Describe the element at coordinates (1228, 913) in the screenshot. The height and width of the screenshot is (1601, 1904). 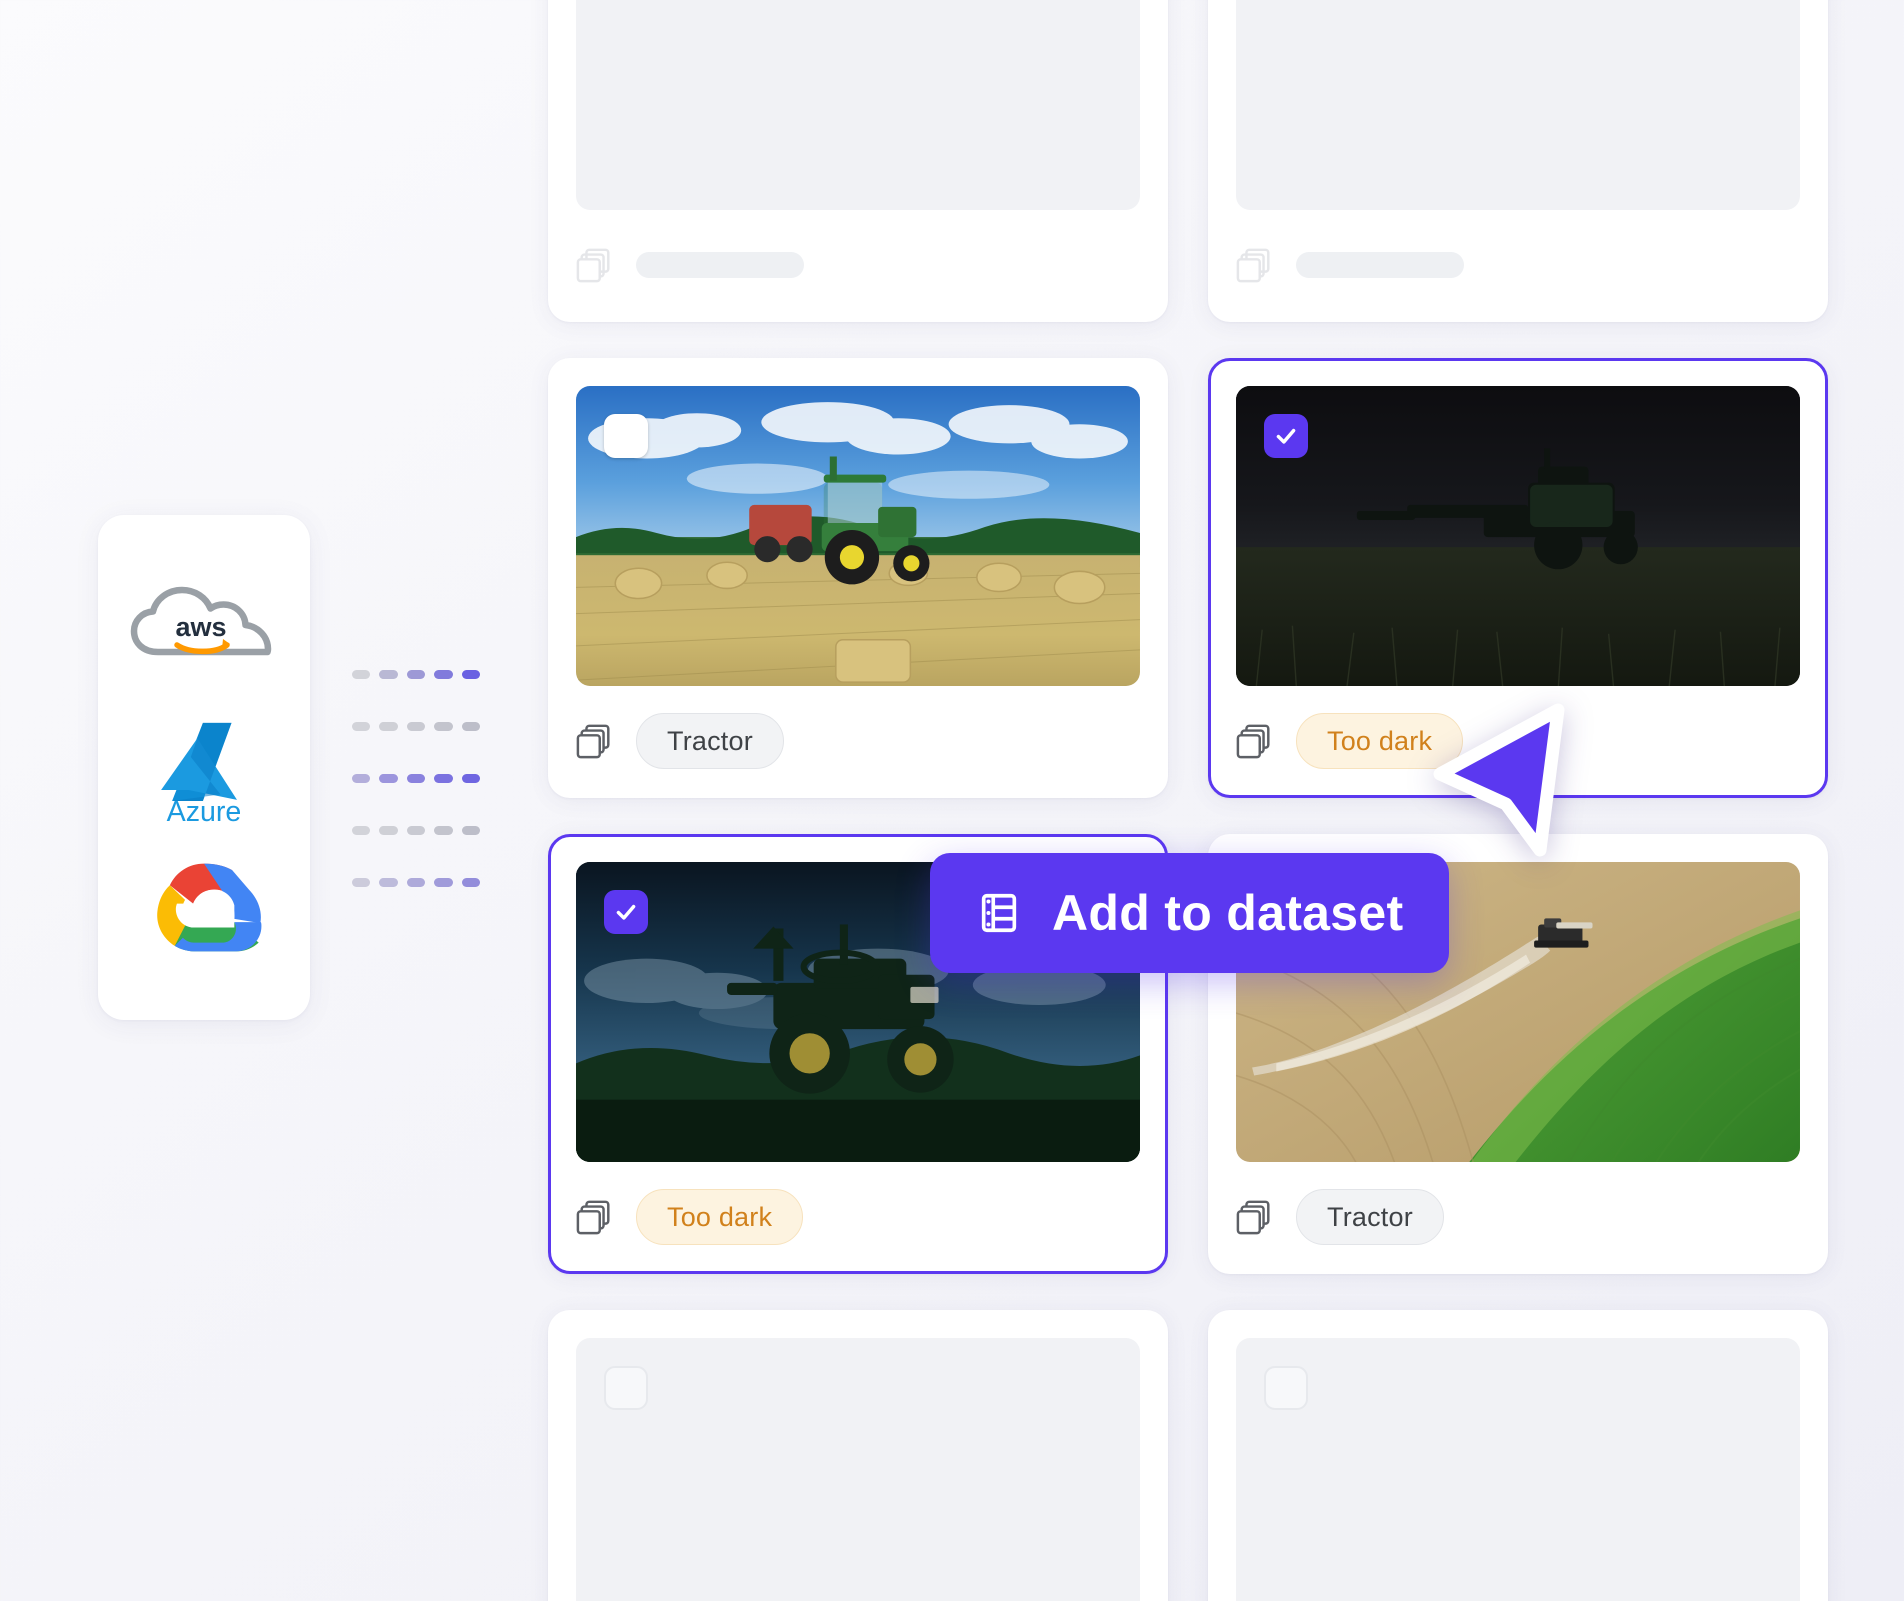
I see `tooltip-label: Add to dataset` at that location.